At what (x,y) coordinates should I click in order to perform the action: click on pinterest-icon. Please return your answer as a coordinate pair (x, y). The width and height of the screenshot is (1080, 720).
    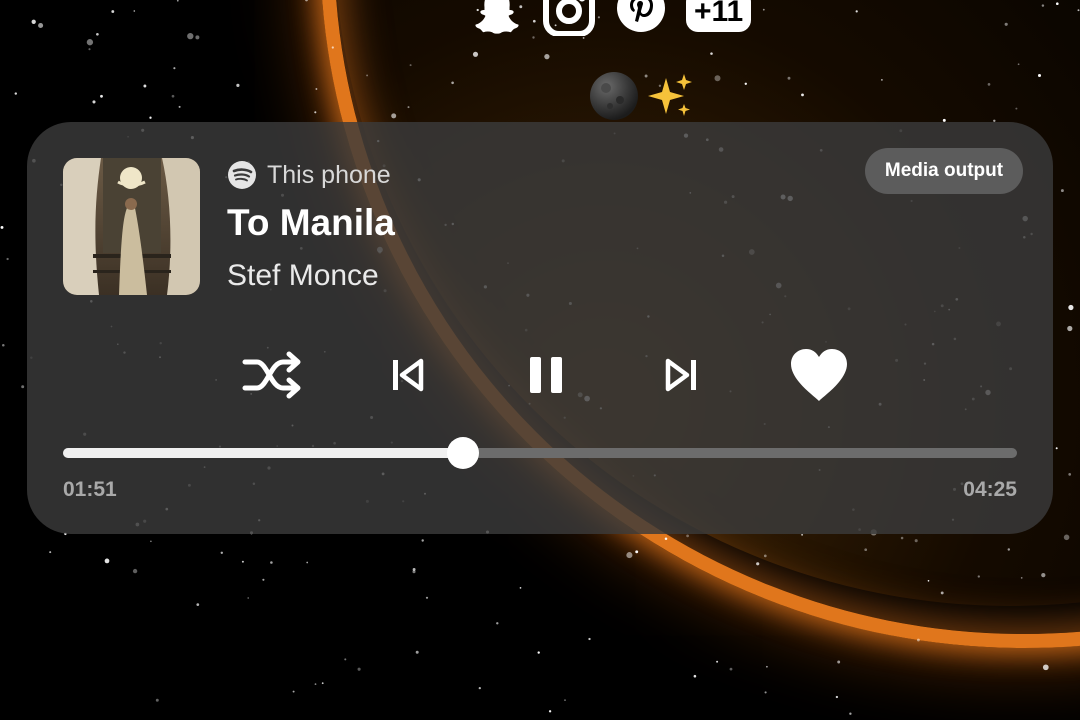
    Looking at the image, I should click on (641, 18).